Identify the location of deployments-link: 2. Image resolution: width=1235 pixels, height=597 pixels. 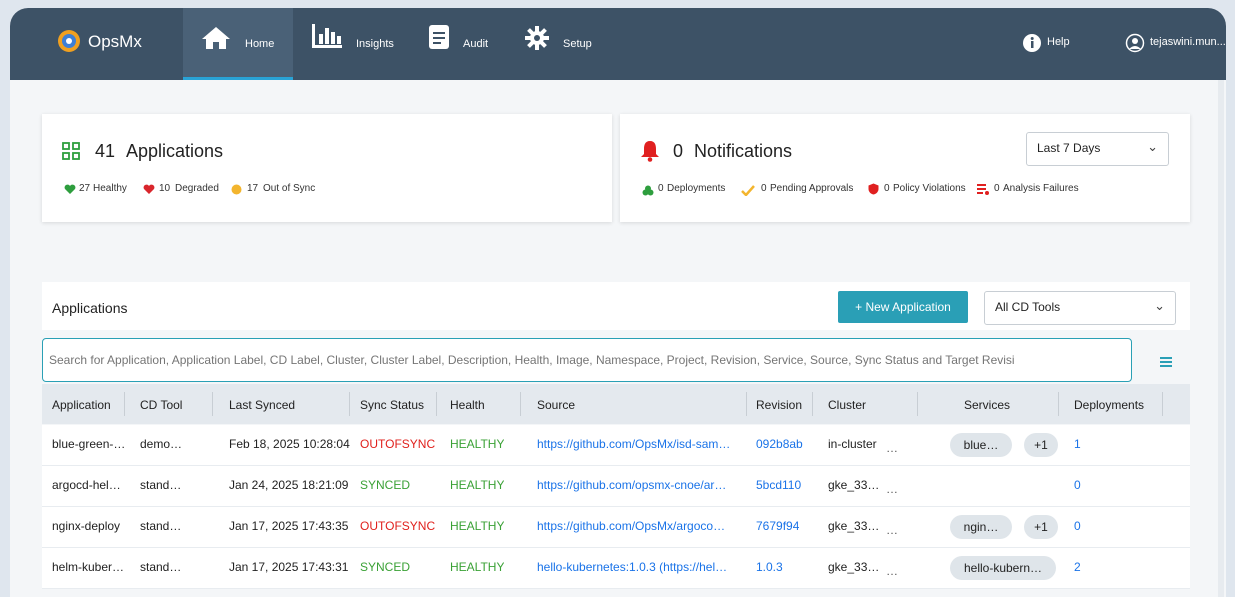
(1077, 567).